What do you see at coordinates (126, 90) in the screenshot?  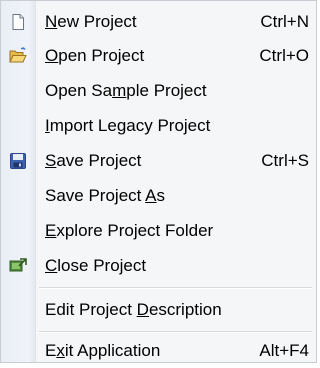 I see `menu-item-label: Open Sample Project` at bounding box center [126, 90].